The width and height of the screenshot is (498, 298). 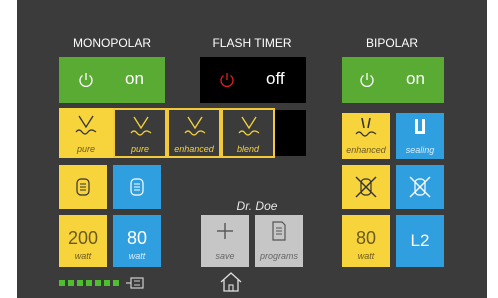 I want to click on mode-pure-cut-button: pure, so click(x=86, y=133).